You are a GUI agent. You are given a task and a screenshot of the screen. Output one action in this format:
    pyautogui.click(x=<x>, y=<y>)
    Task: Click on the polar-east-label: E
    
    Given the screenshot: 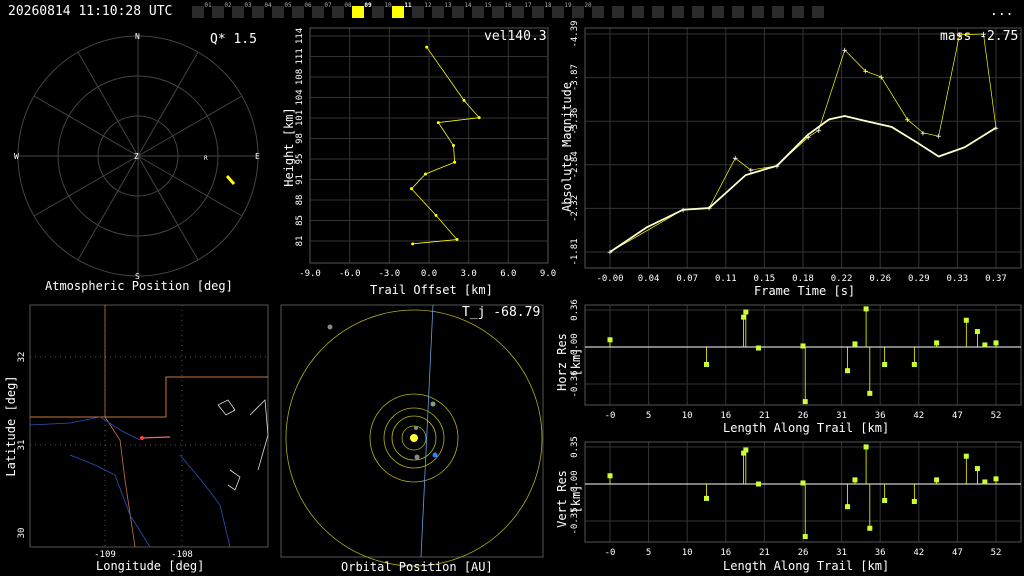 What is the action you would take?
    pyautogui.click(x=257, y=156)
    